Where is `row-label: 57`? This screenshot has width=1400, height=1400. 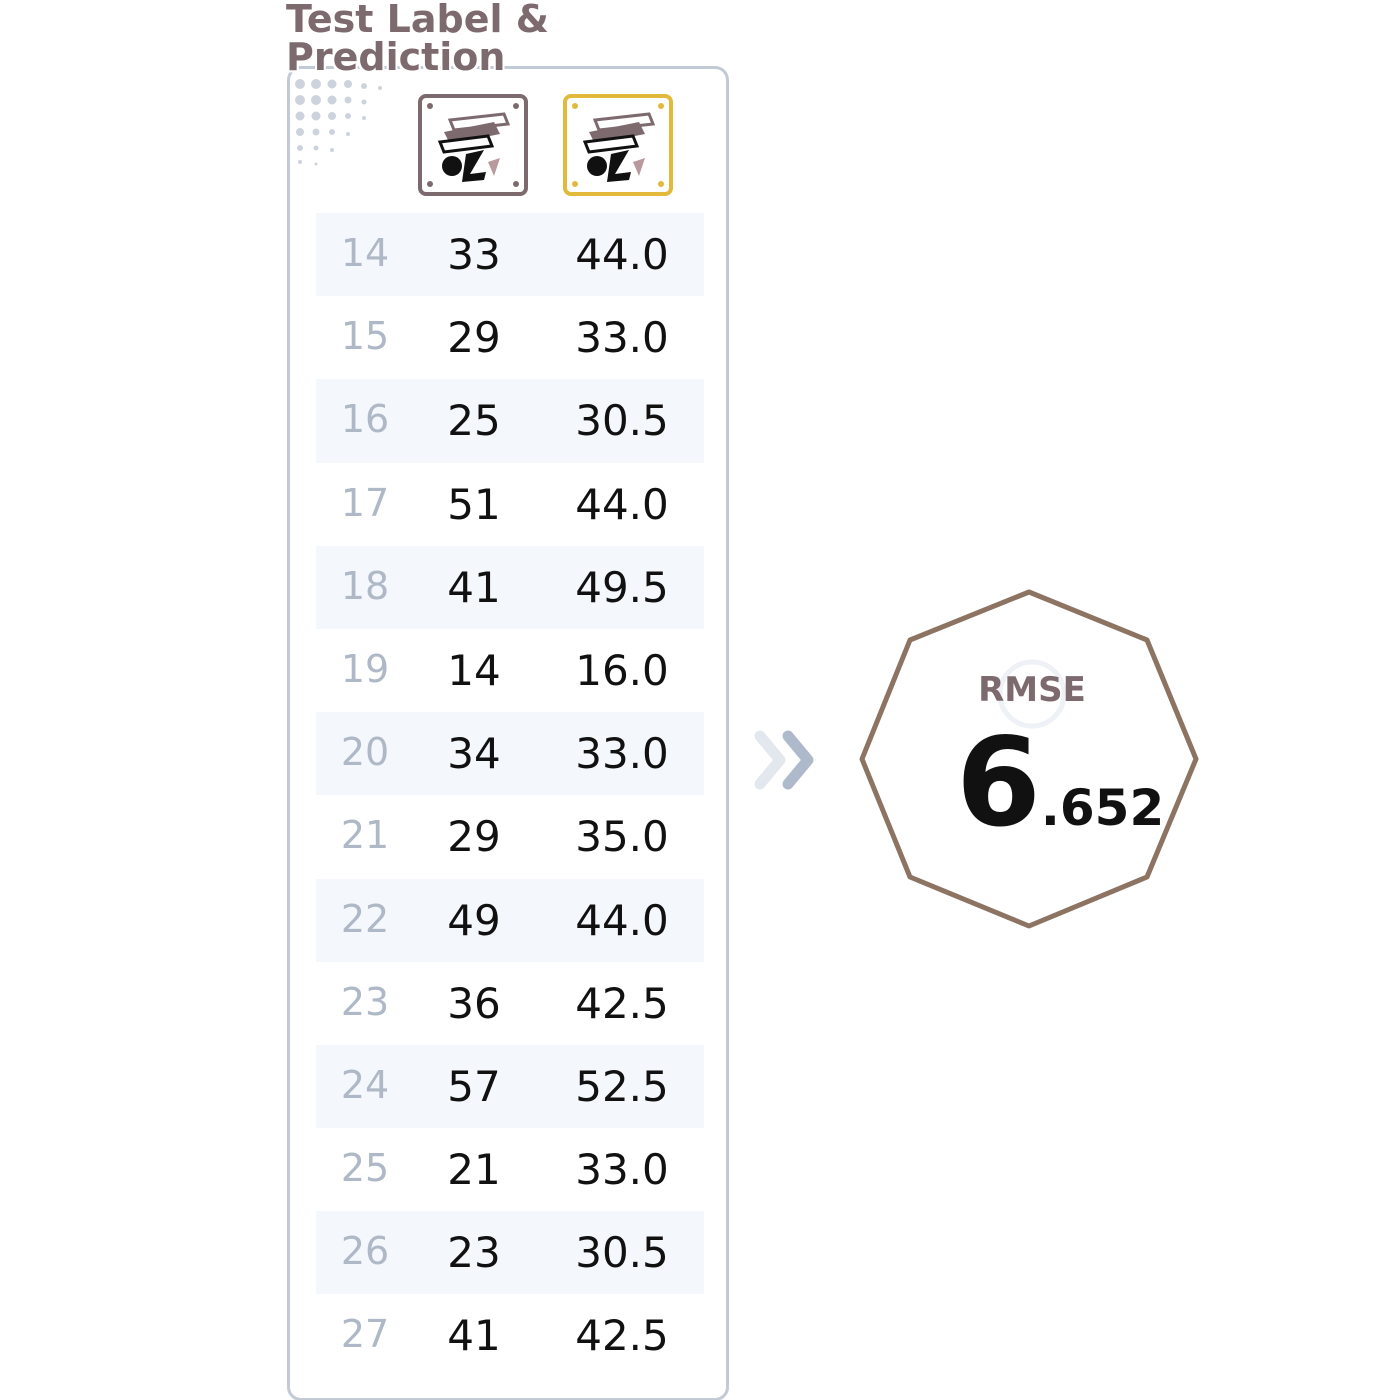
row-label: 57 is located at coordinates (474, 1086).